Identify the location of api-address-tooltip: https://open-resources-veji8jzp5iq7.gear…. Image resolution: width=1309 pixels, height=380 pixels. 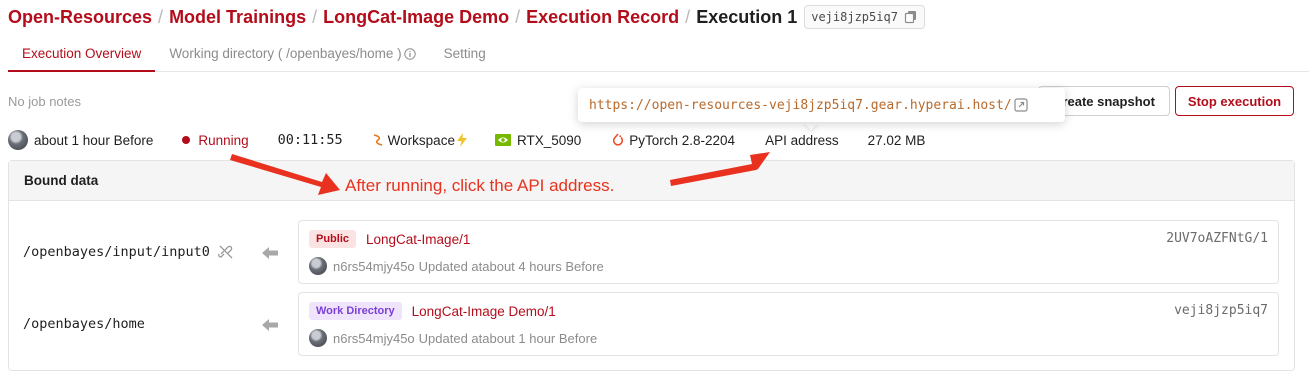
(821, 105).